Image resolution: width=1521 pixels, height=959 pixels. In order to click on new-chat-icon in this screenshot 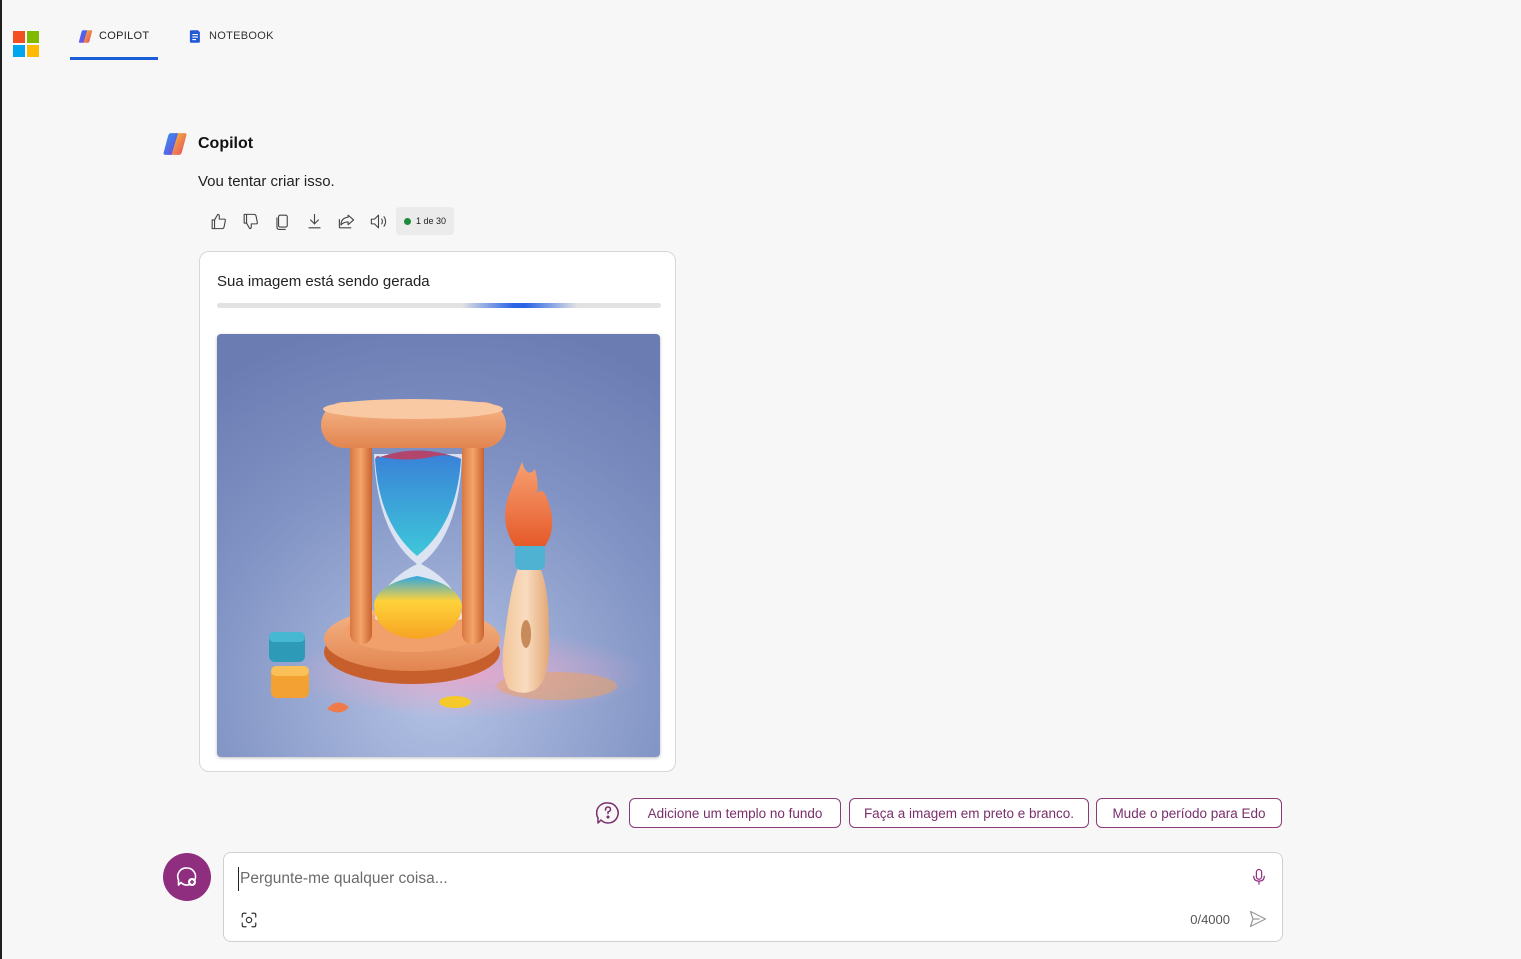, I will do `click(186, 876)`.